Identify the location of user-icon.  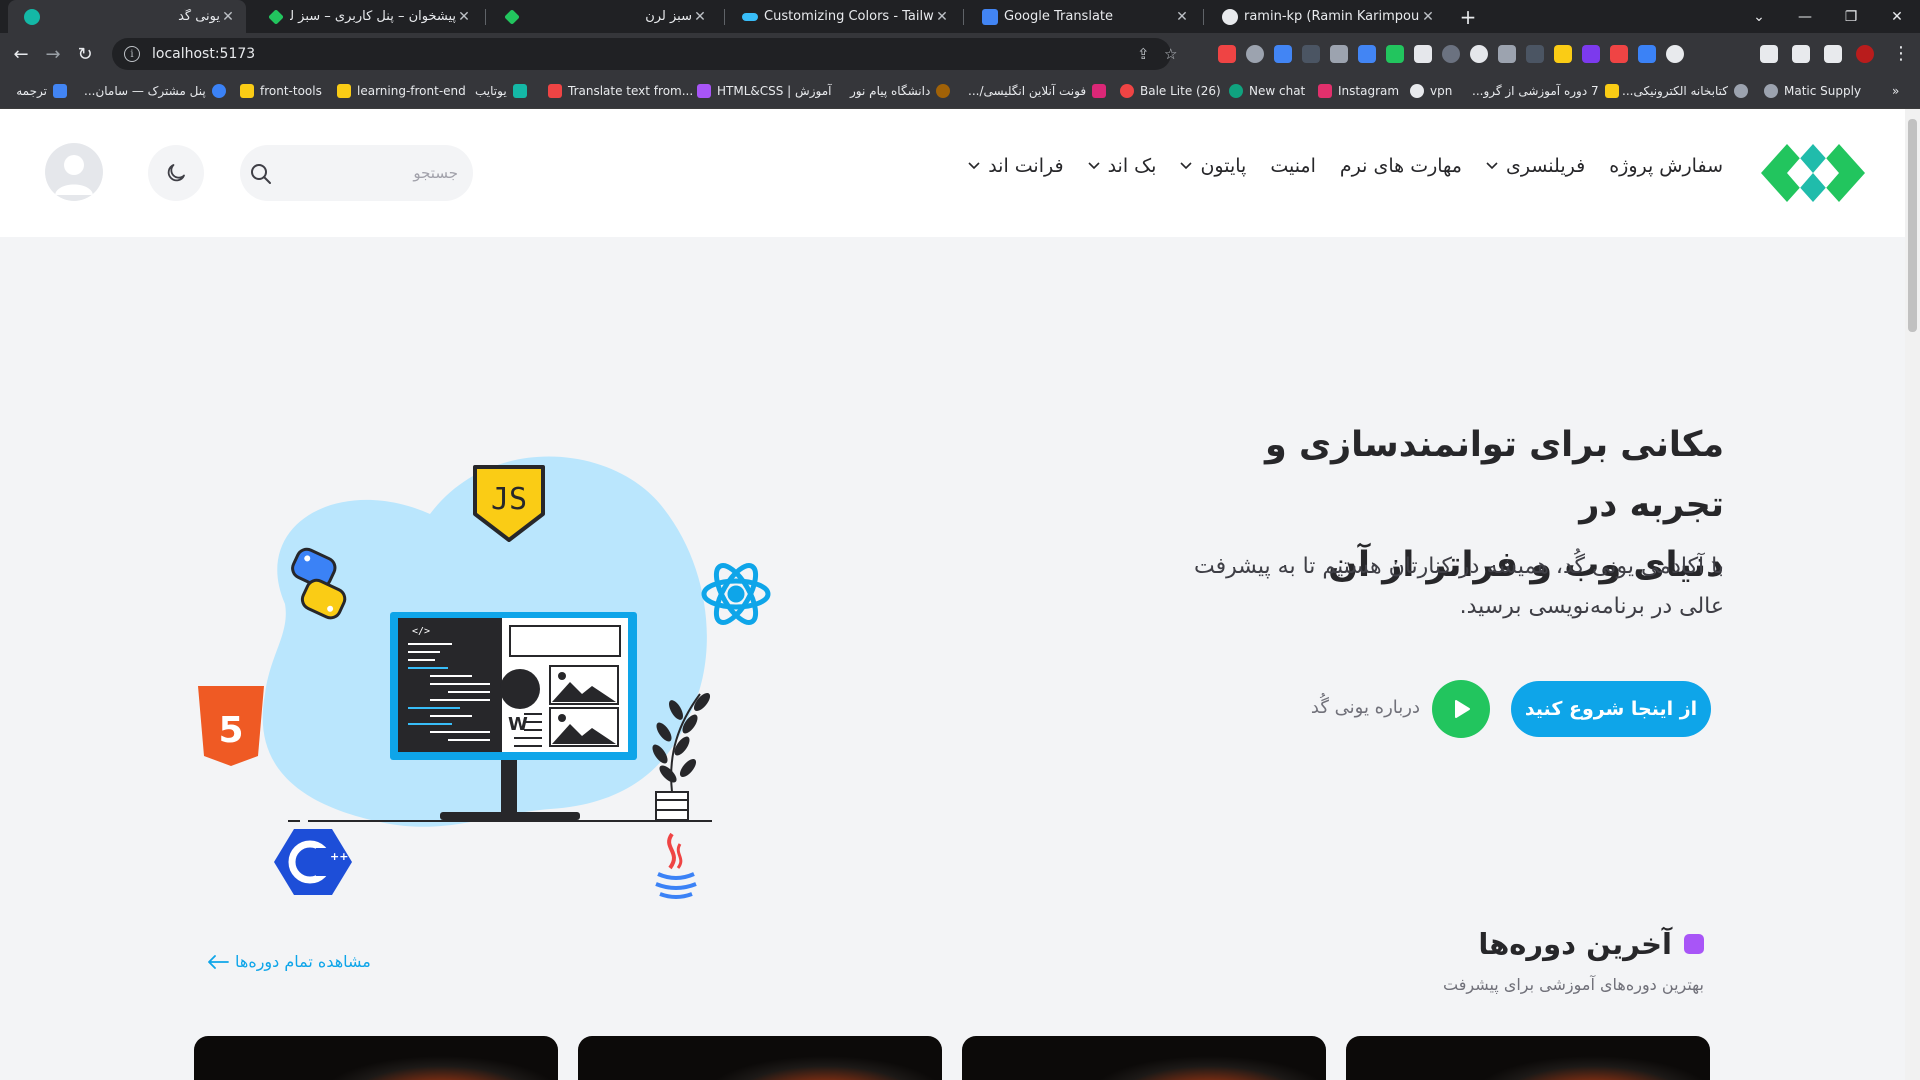
(74, 172).